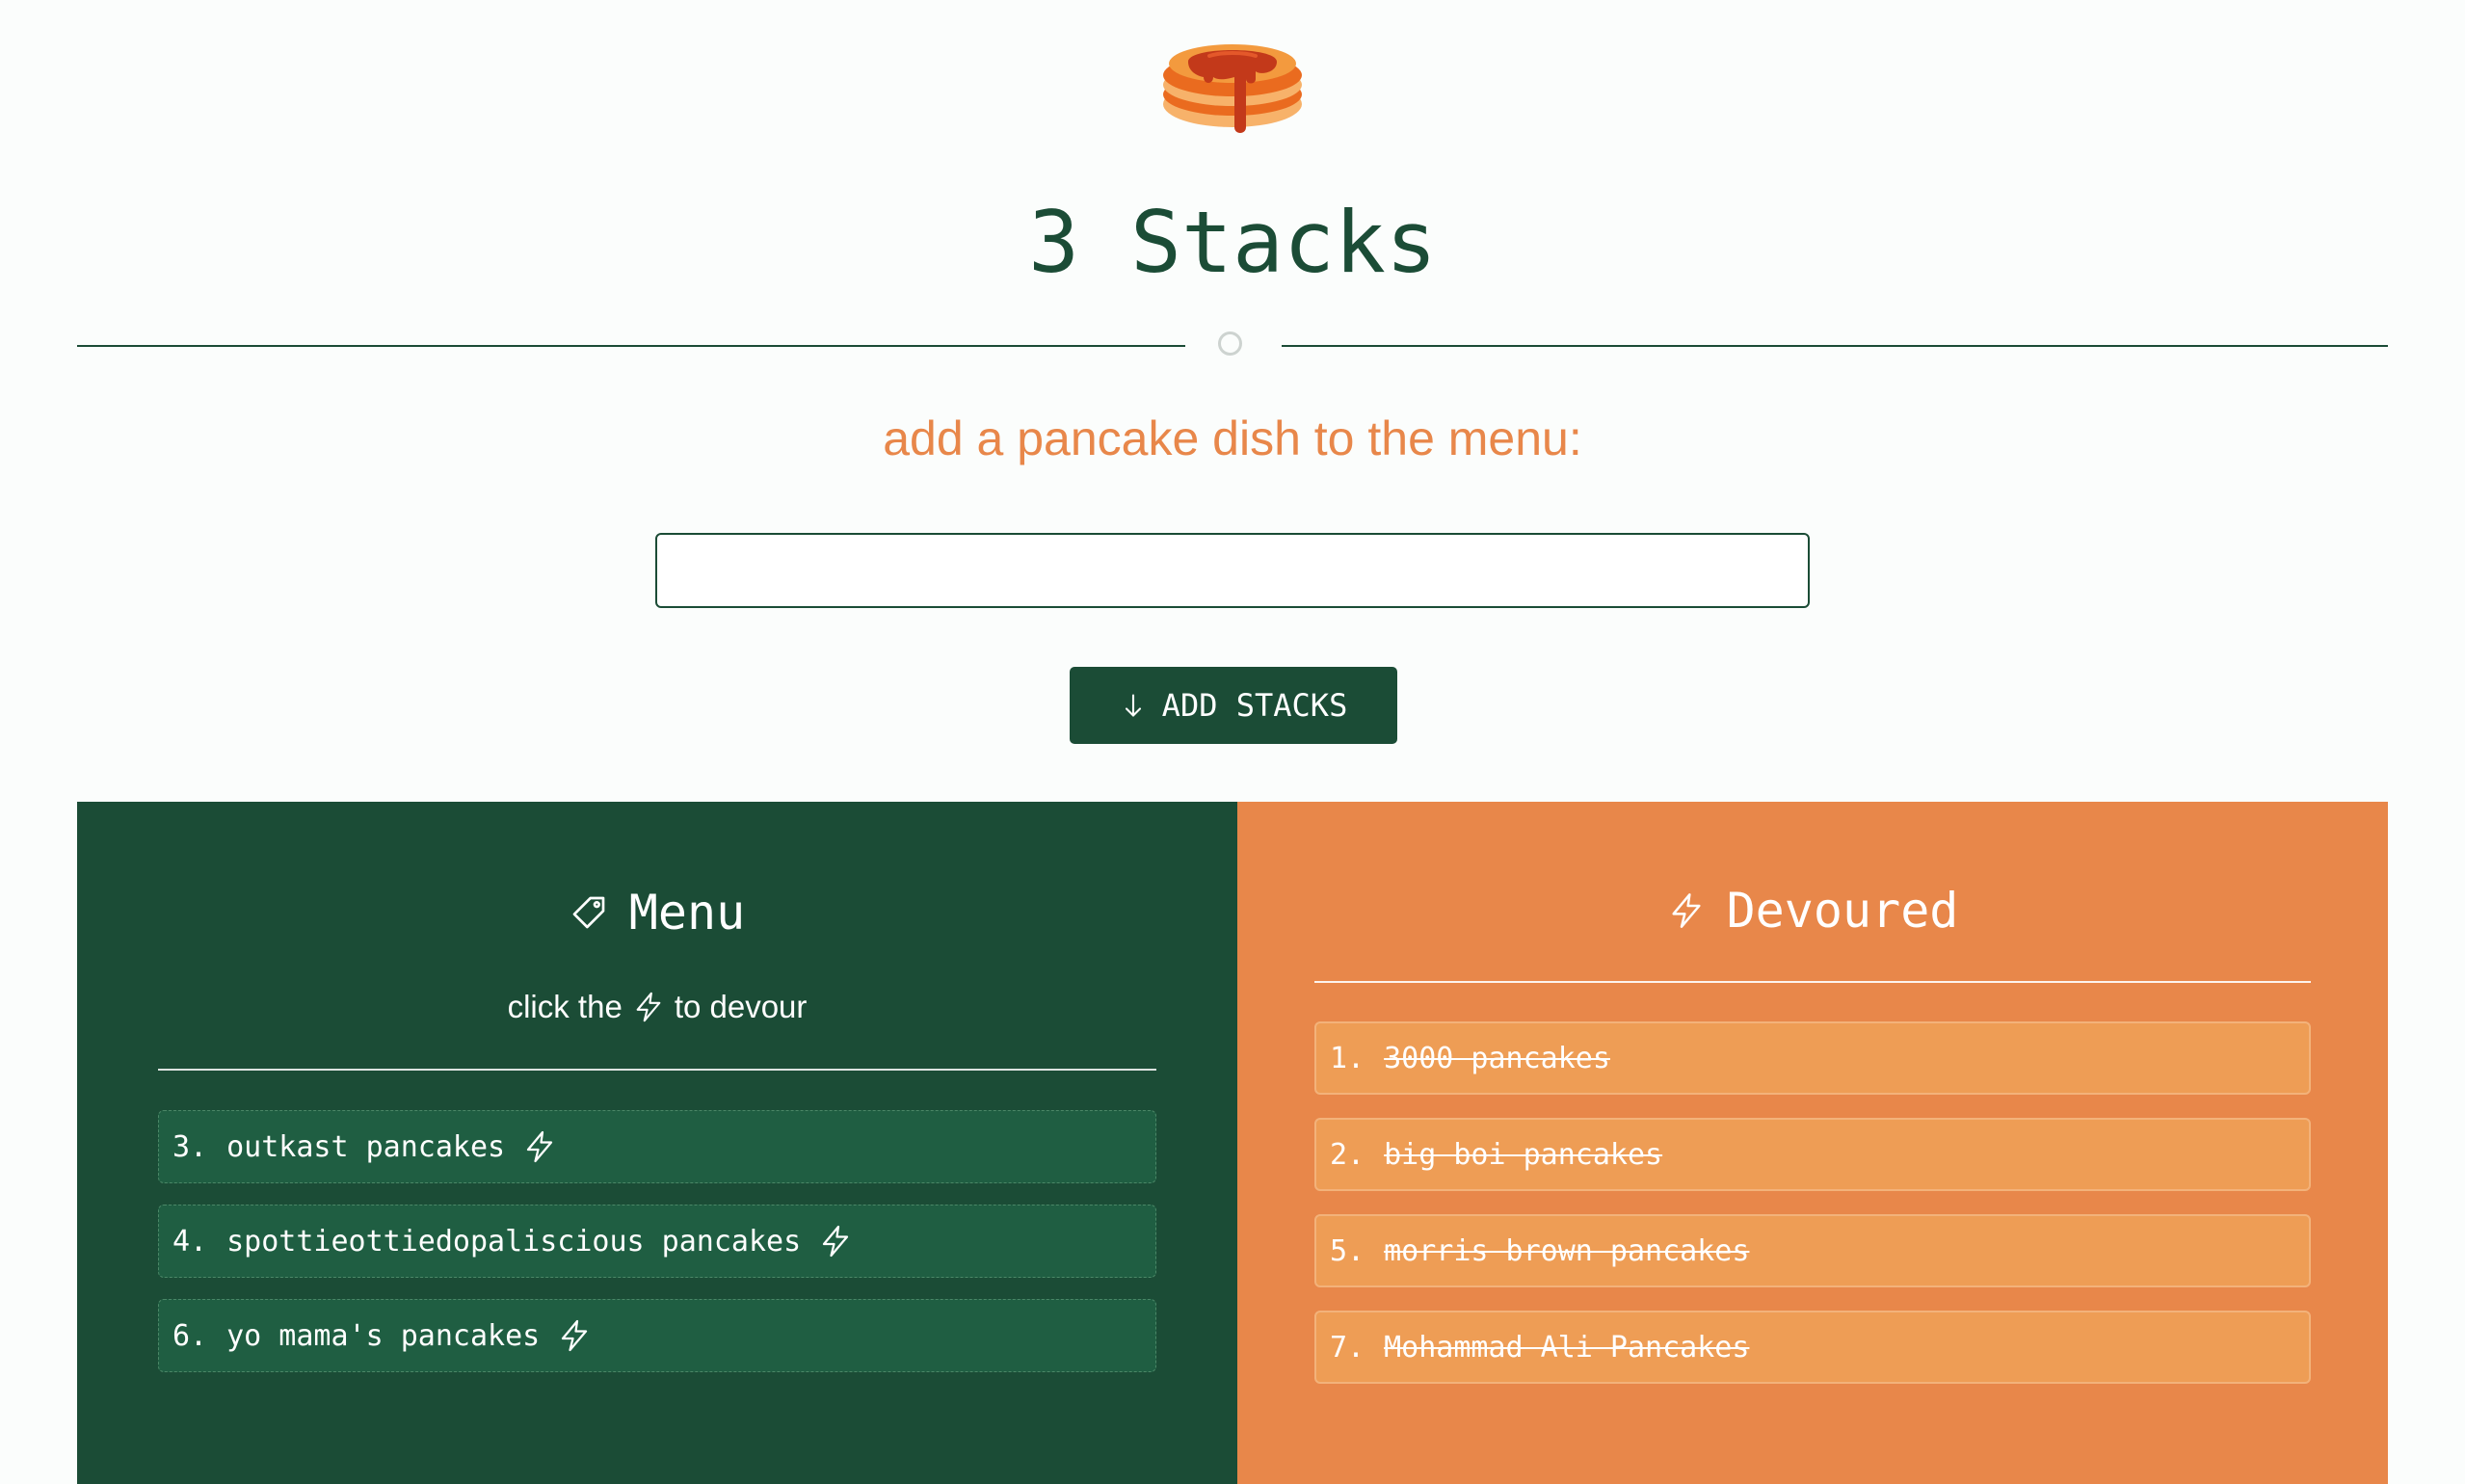  What do you see at coordinates (1842, 911) in the screenshot?
I see `devoured-heading-label: Devoured` at bounding box center [1842, 911].